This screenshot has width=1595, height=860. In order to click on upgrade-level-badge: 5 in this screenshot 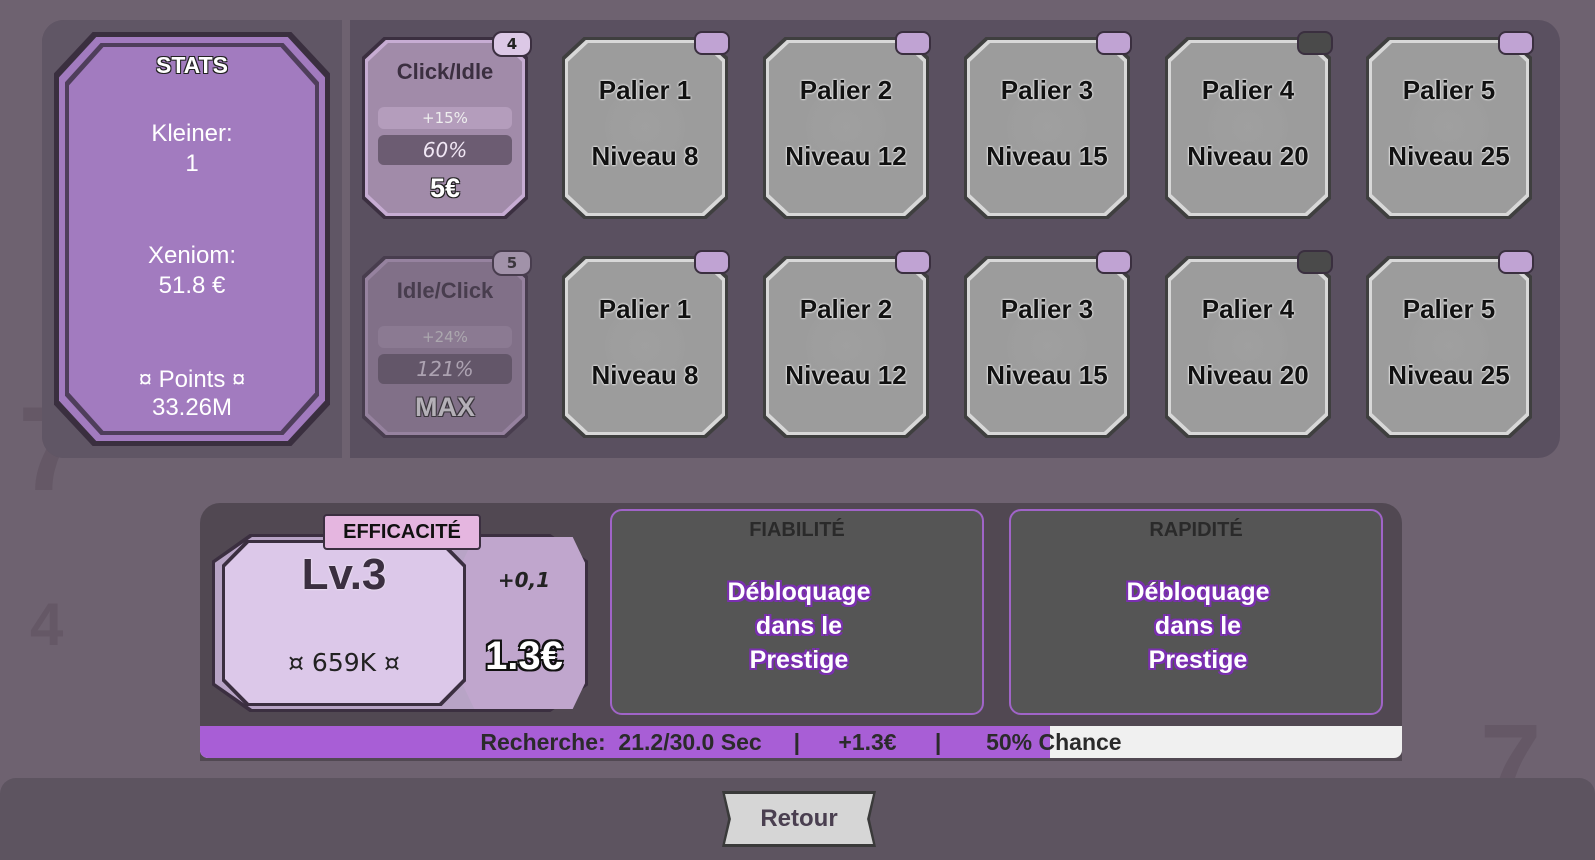, I will do `click(512, 263)`.